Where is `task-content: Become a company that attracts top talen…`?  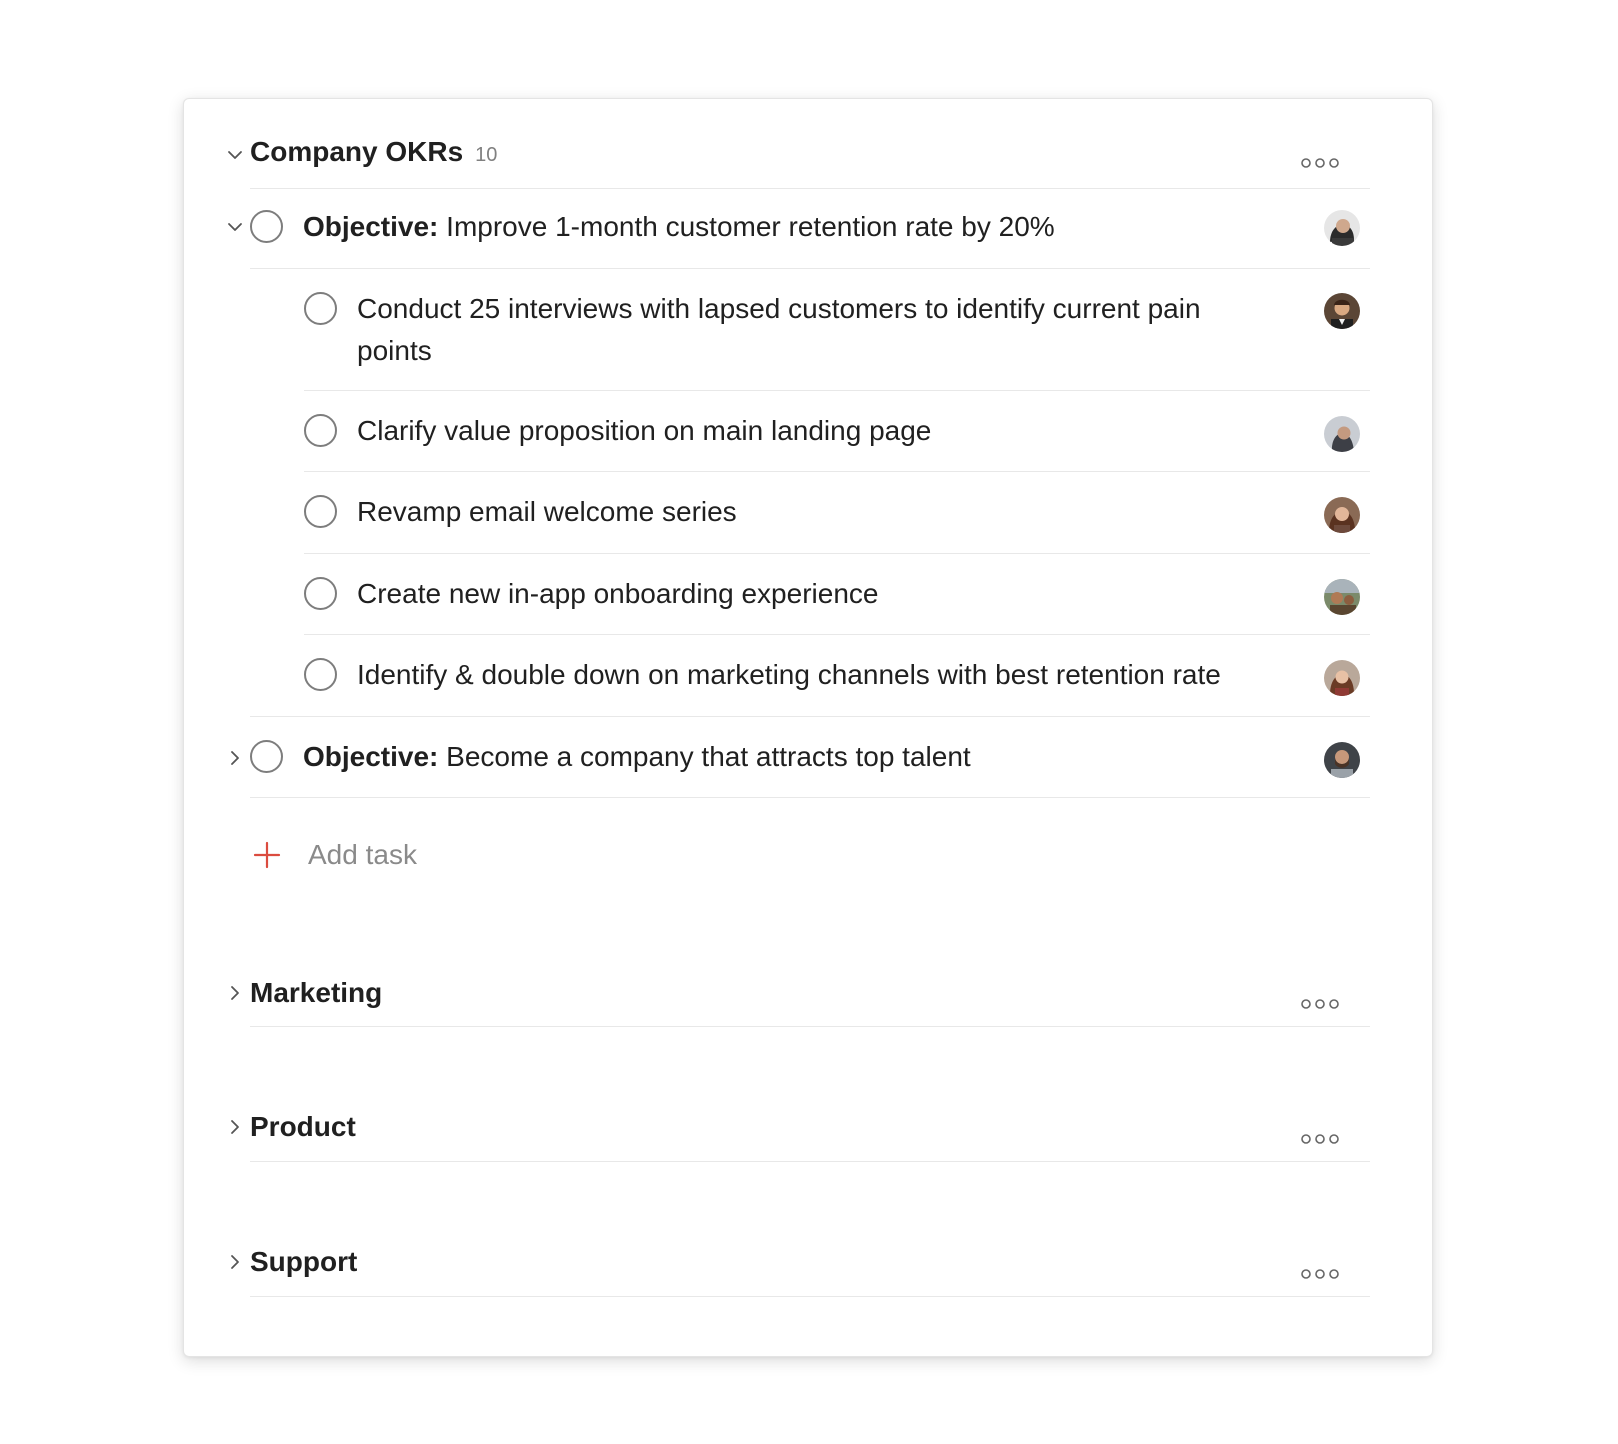 task-content: Become a company that attracts top talen… is located at coordinates (708, 756).